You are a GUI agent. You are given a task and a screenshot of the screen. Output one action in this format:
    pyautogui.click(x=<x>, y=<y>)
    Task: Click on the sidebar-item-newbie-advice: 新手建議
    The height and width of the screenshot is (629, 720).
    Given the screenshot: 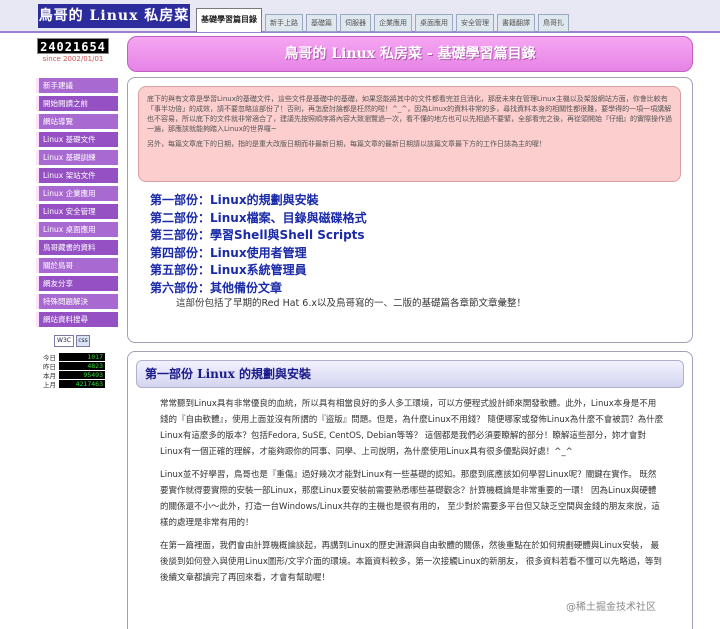 What is the action you would take?
    pyautogui.click(x=77, y=85)
    